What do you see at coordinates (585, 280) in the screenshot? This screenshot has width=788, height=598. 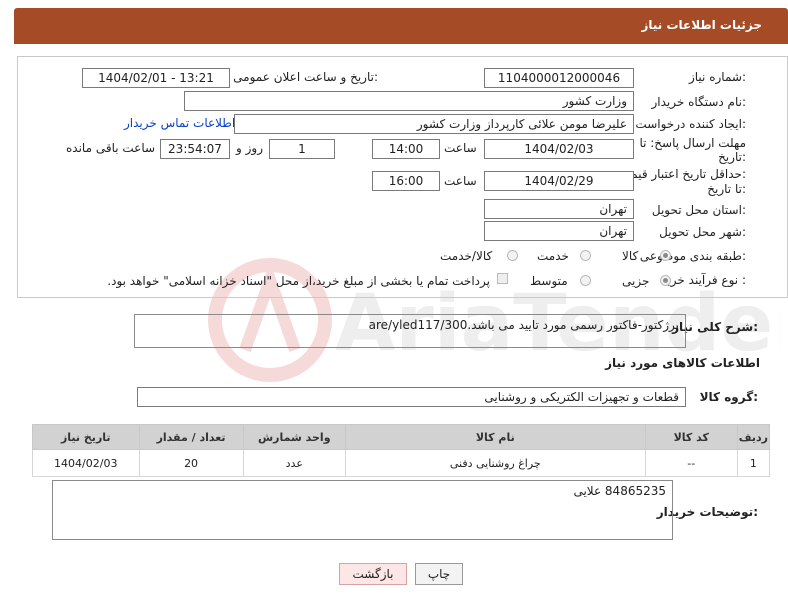 I see `purchase-medium-radio` at bounding box center [585, 280].